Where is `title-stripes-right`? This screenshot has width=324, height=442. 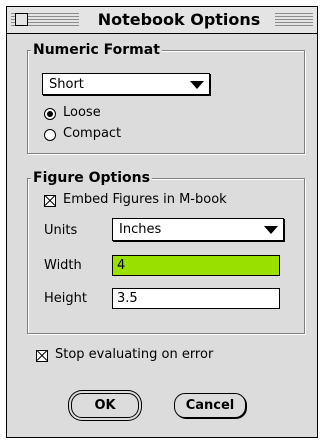
title-stripes-right is located at coordinates (294, 19).